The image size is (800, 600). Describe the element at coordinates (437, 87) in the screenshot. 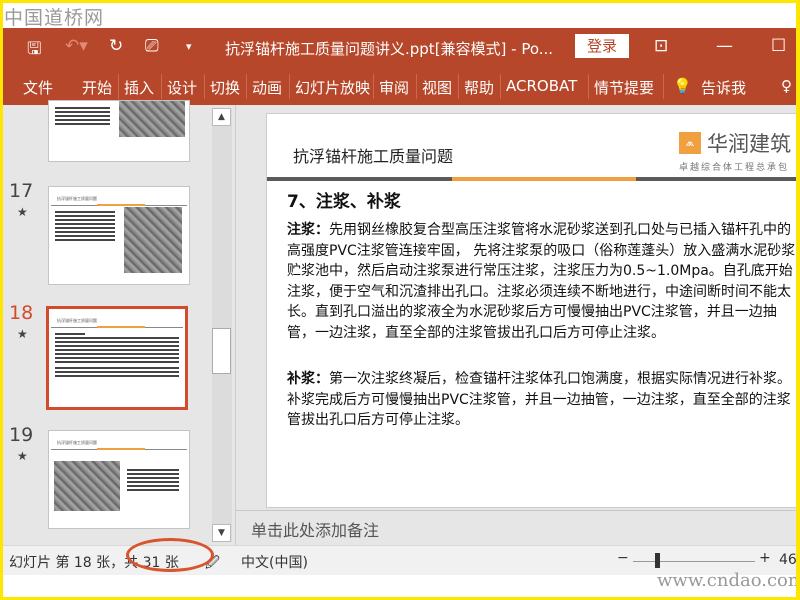

I see `tab-view: 视图` at that location.